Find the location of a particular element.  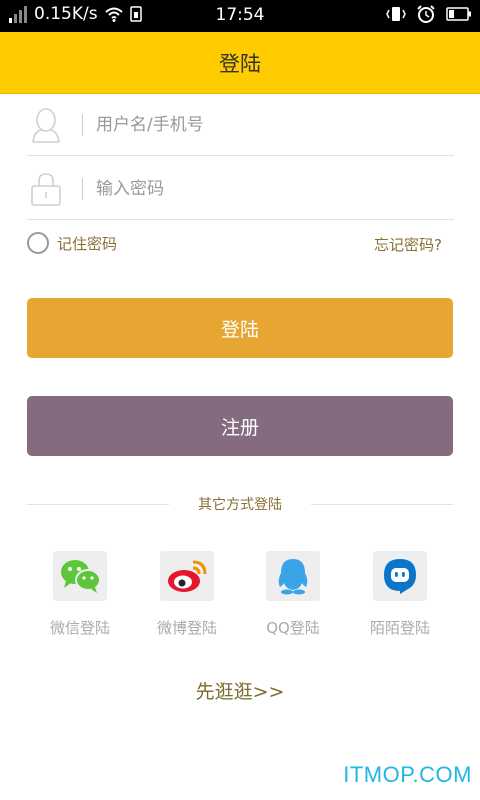

password-input is located at coordinates (256, 188).